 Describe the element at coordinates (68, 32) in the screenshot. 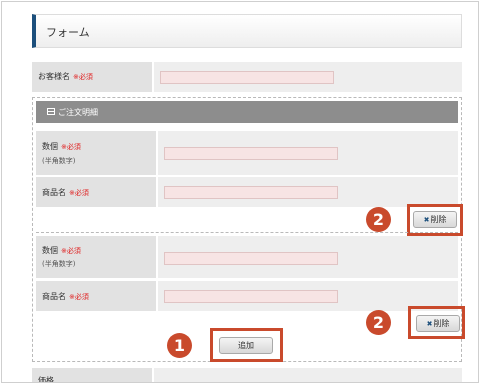

I see `form-title: フォーム` at that location.